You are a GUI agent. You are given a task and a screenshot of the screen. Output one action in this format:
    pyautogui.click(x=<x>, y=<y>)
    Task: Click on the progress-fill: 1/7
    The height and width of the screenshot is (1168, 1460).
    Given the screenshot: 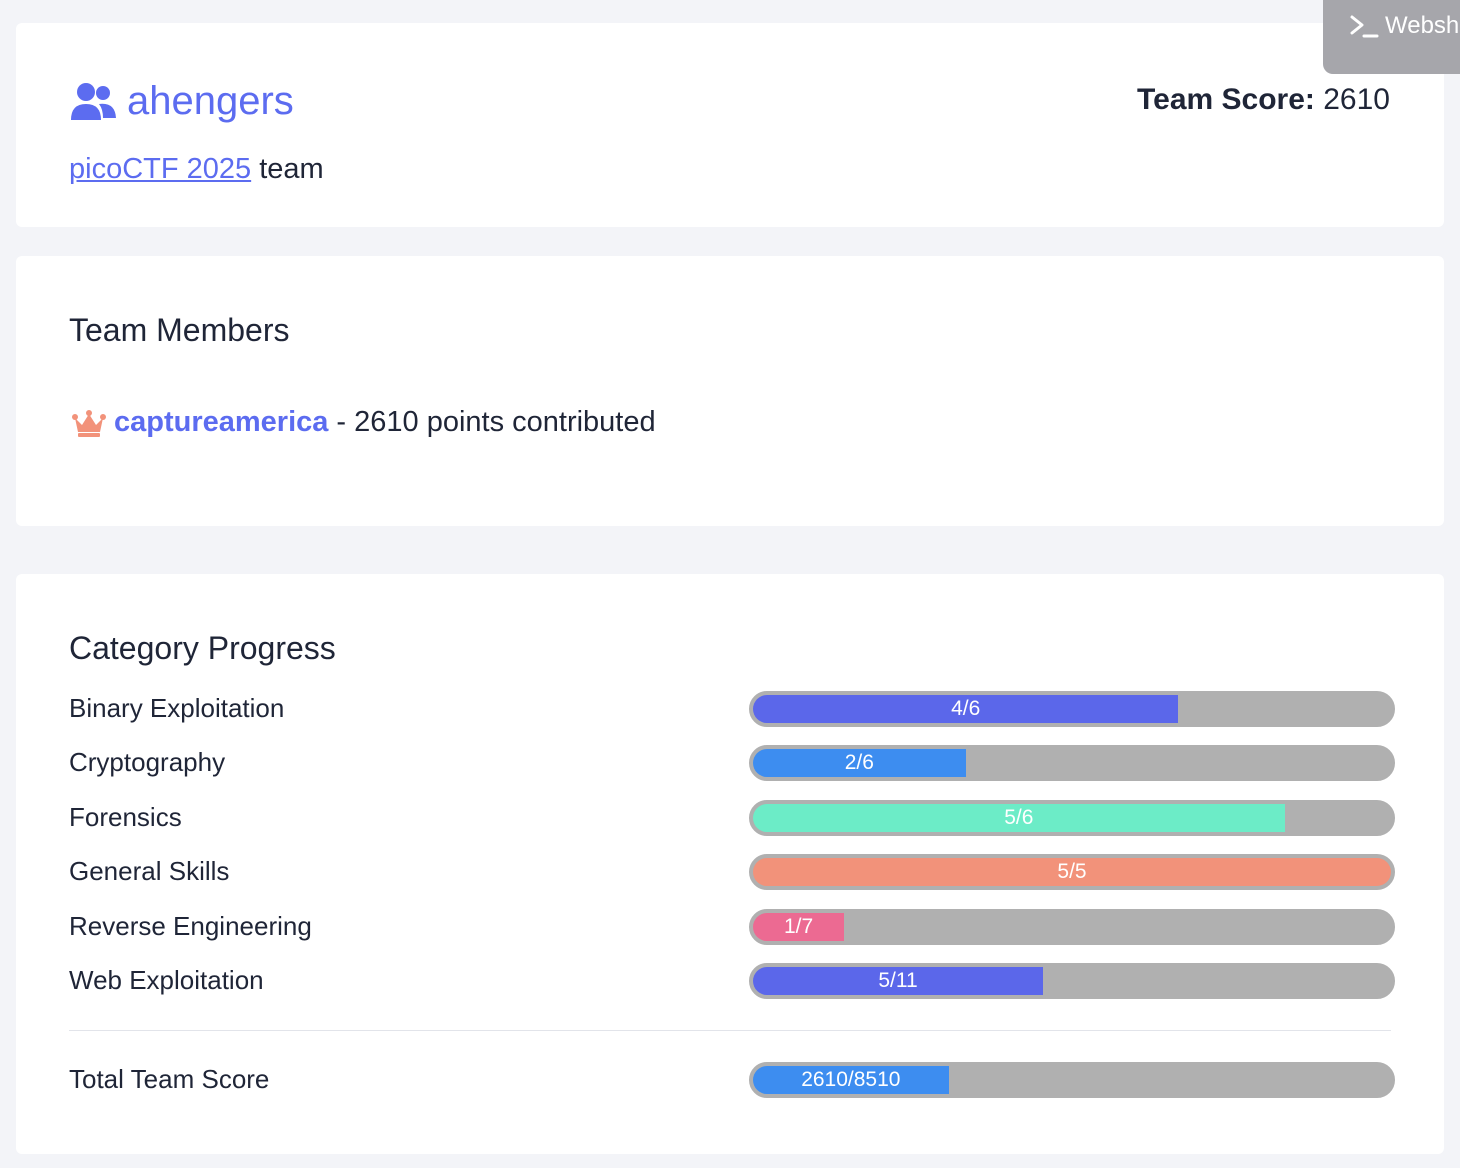 What is the action you would take?
    pyautogui.click(x=799, y=927)
    